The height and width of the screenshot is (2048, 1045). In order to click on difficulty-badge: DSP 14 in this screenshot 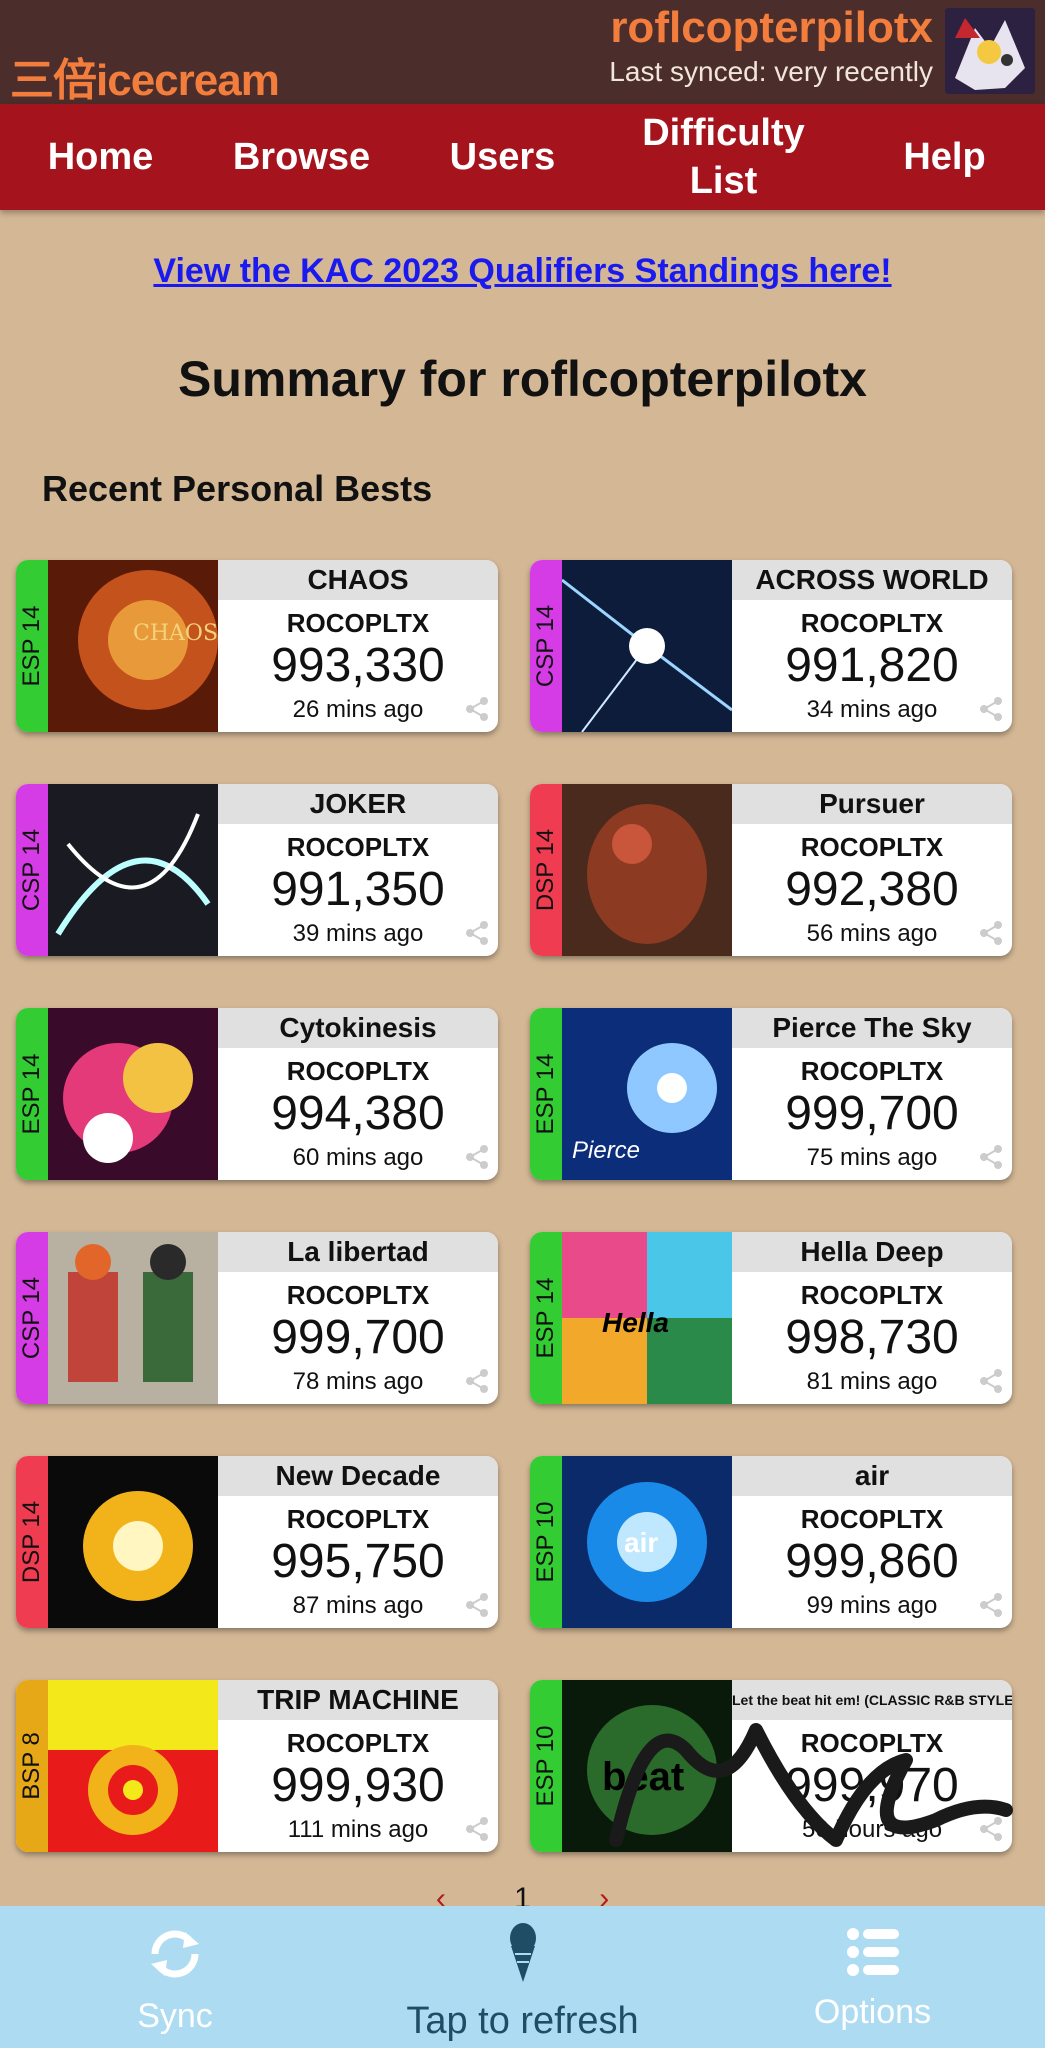, I will do `click(546, 870)`.